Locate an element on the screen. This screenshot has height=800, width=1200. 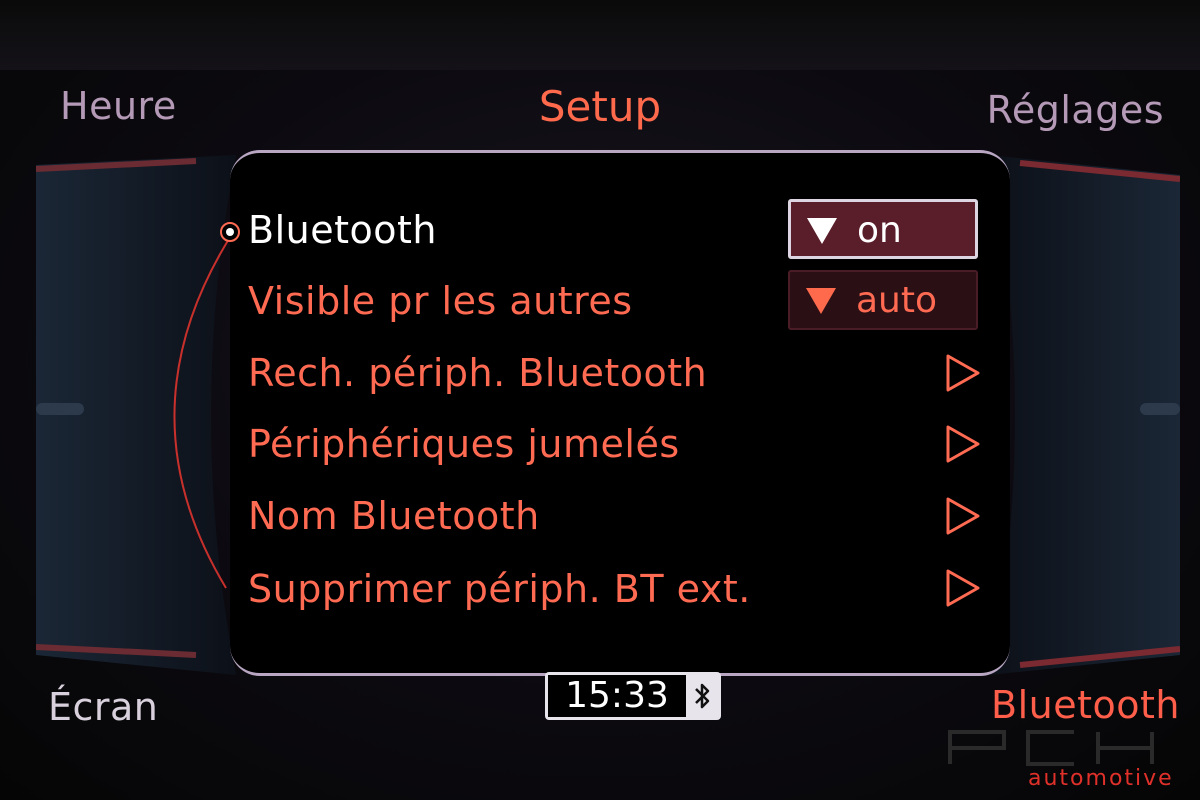
clock-display: 15:33 is located at coordinates (633, 696).